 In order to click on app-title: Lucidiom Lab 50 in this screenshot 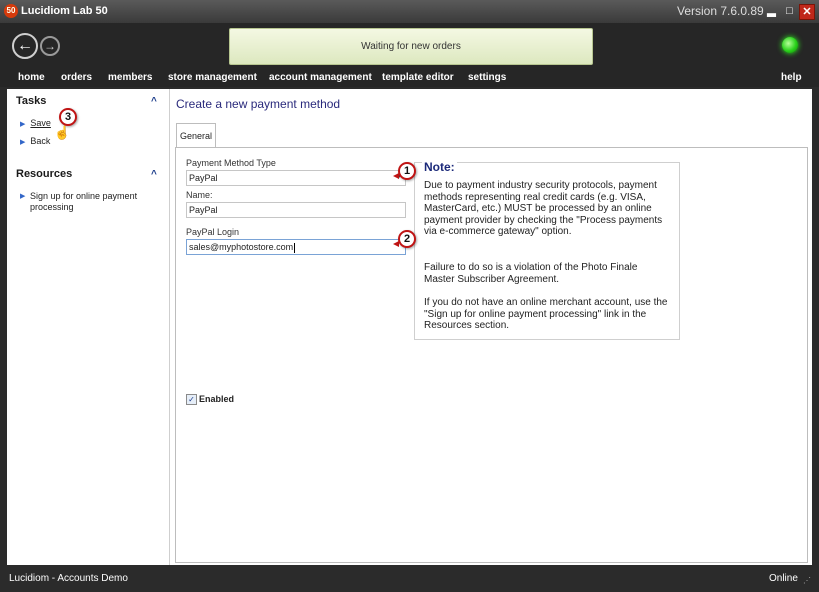, I will do `click(64, 11)`.